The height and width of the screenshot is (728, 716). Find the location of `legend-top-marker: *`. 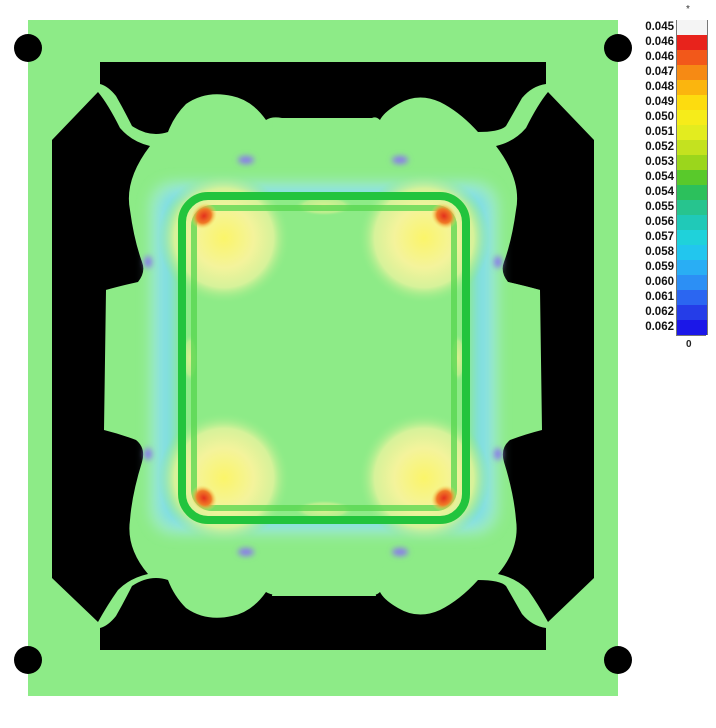

legend-top-marker: * is located at coordinates (688, 9).